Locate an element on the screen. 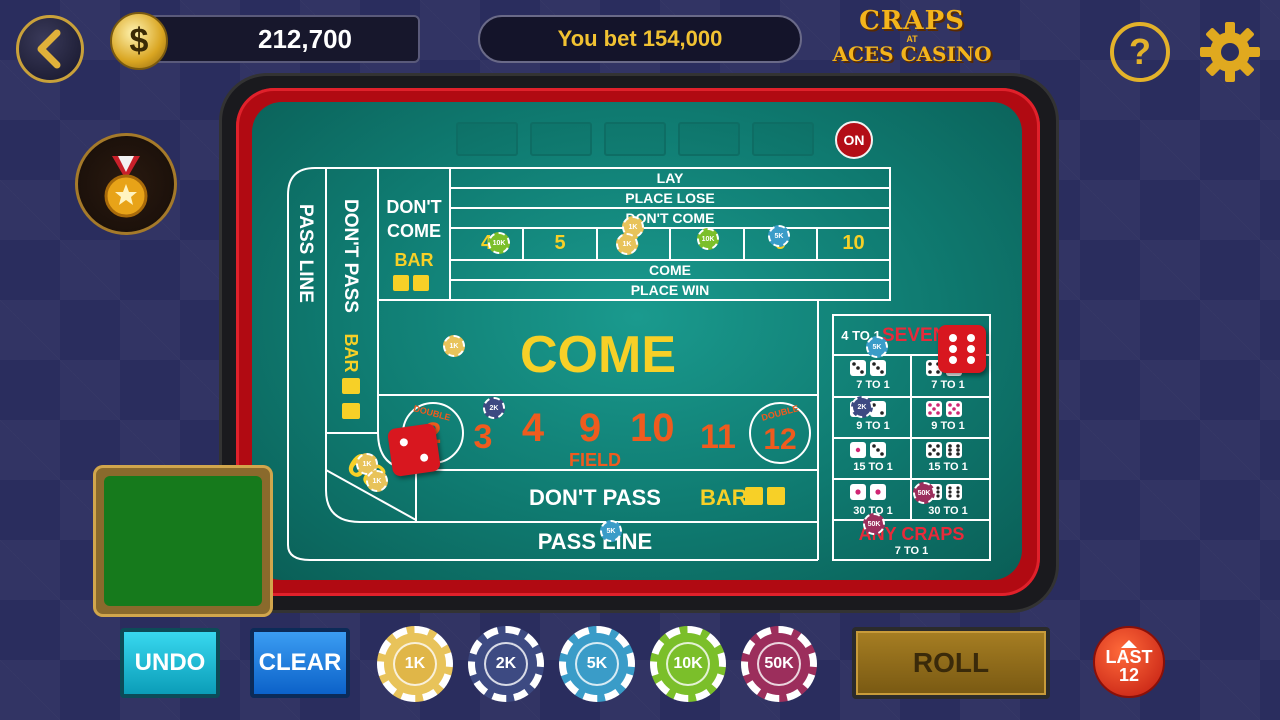 Image resolution: width=1280 pixels, height=720 pixels. chip-50k-button: 50K is located at coordinates (779, 664).